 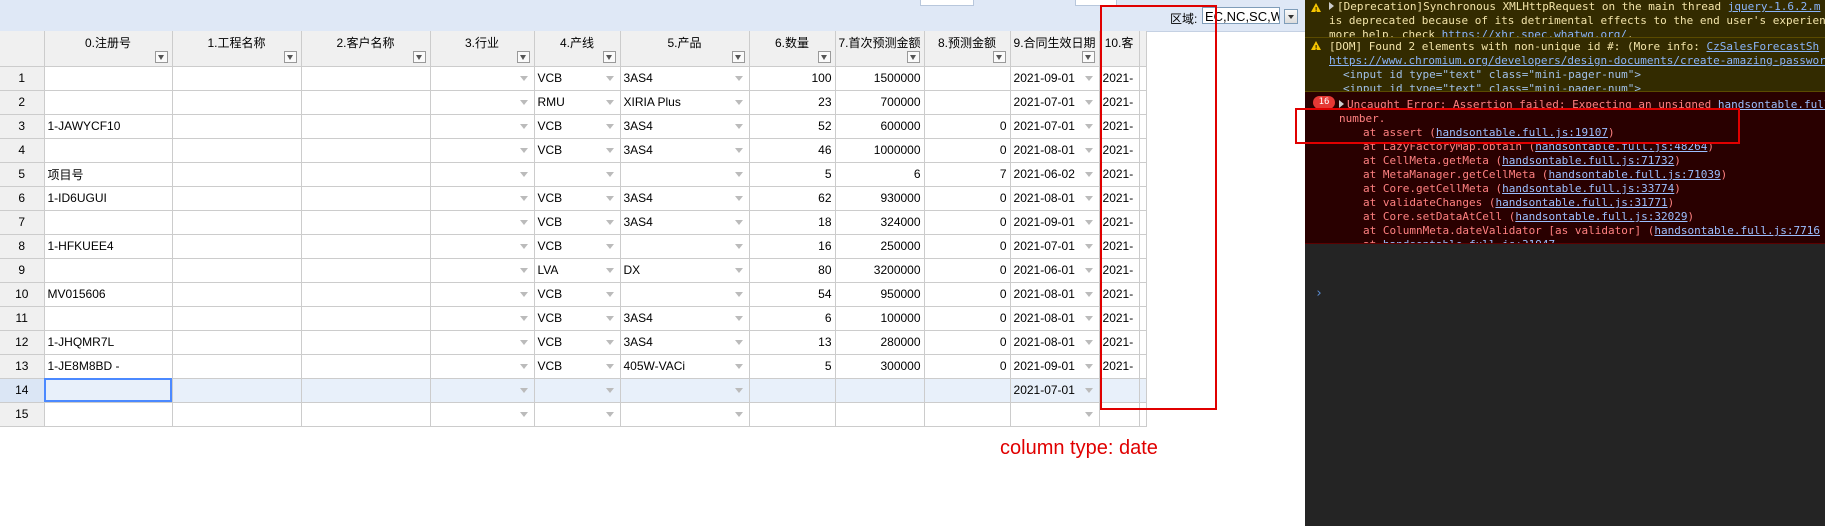 What do you see at coordinates (792, 222) in the screenshot?
I see `grid-cell: 18` at bounding box center [792, 222].